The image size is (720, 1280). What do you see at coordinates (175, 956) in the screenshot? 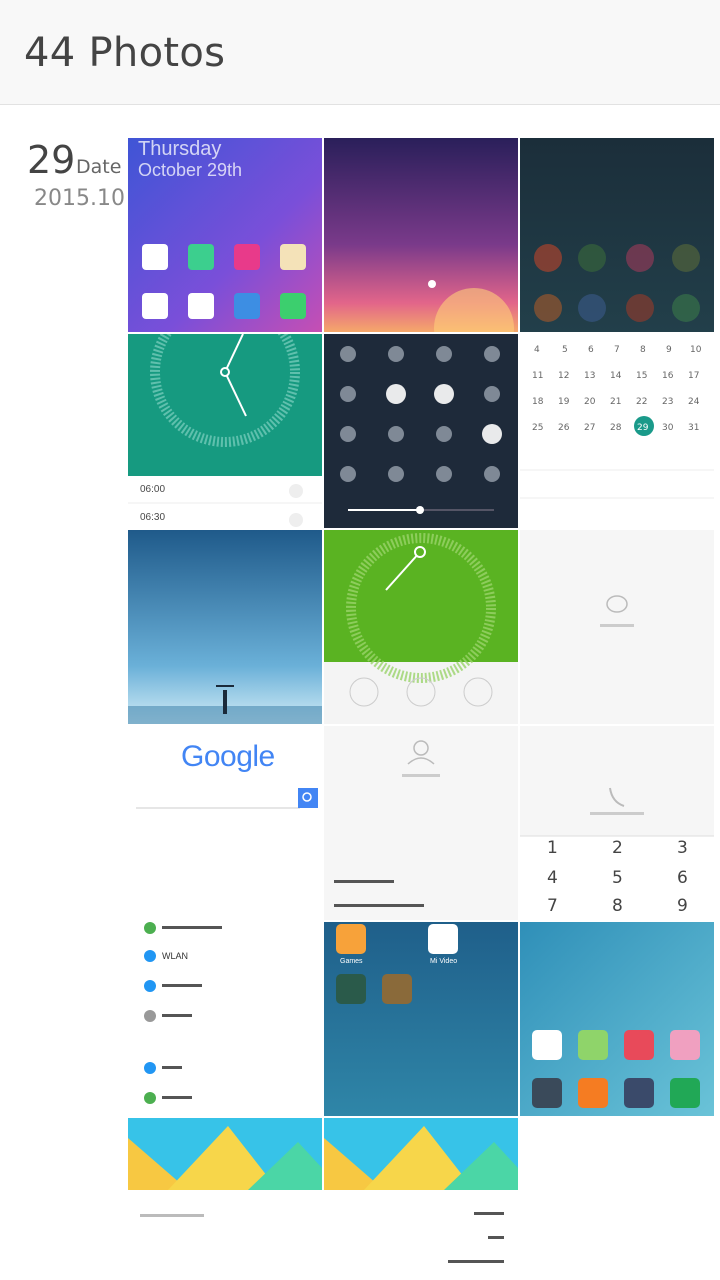
I see `tile-text: WLAN` at bounding box center [175, 956].